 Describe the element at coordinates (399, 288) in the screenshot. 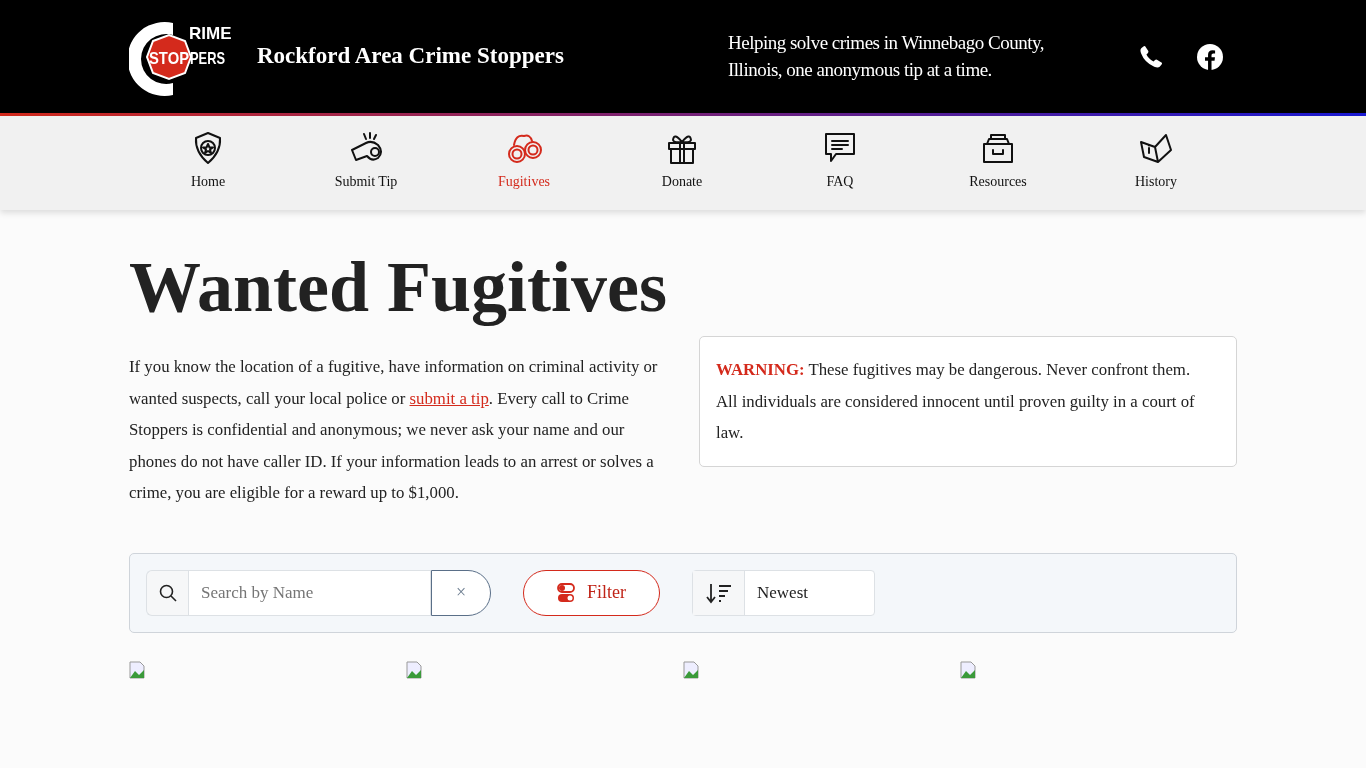

I see `page-title: Wanted Fugitives` at that location.